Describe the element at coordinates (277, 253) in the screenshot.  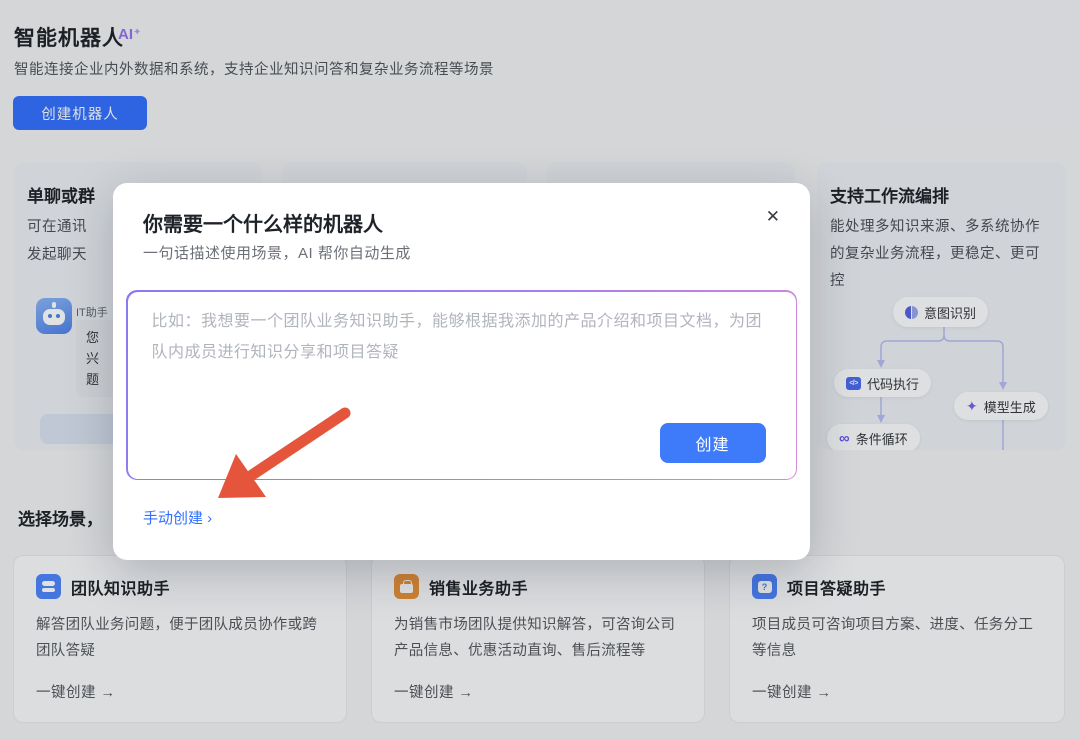
I see `modal-subtitle: 一句话描述使用场景，AI 帮你自动生成` at that location.